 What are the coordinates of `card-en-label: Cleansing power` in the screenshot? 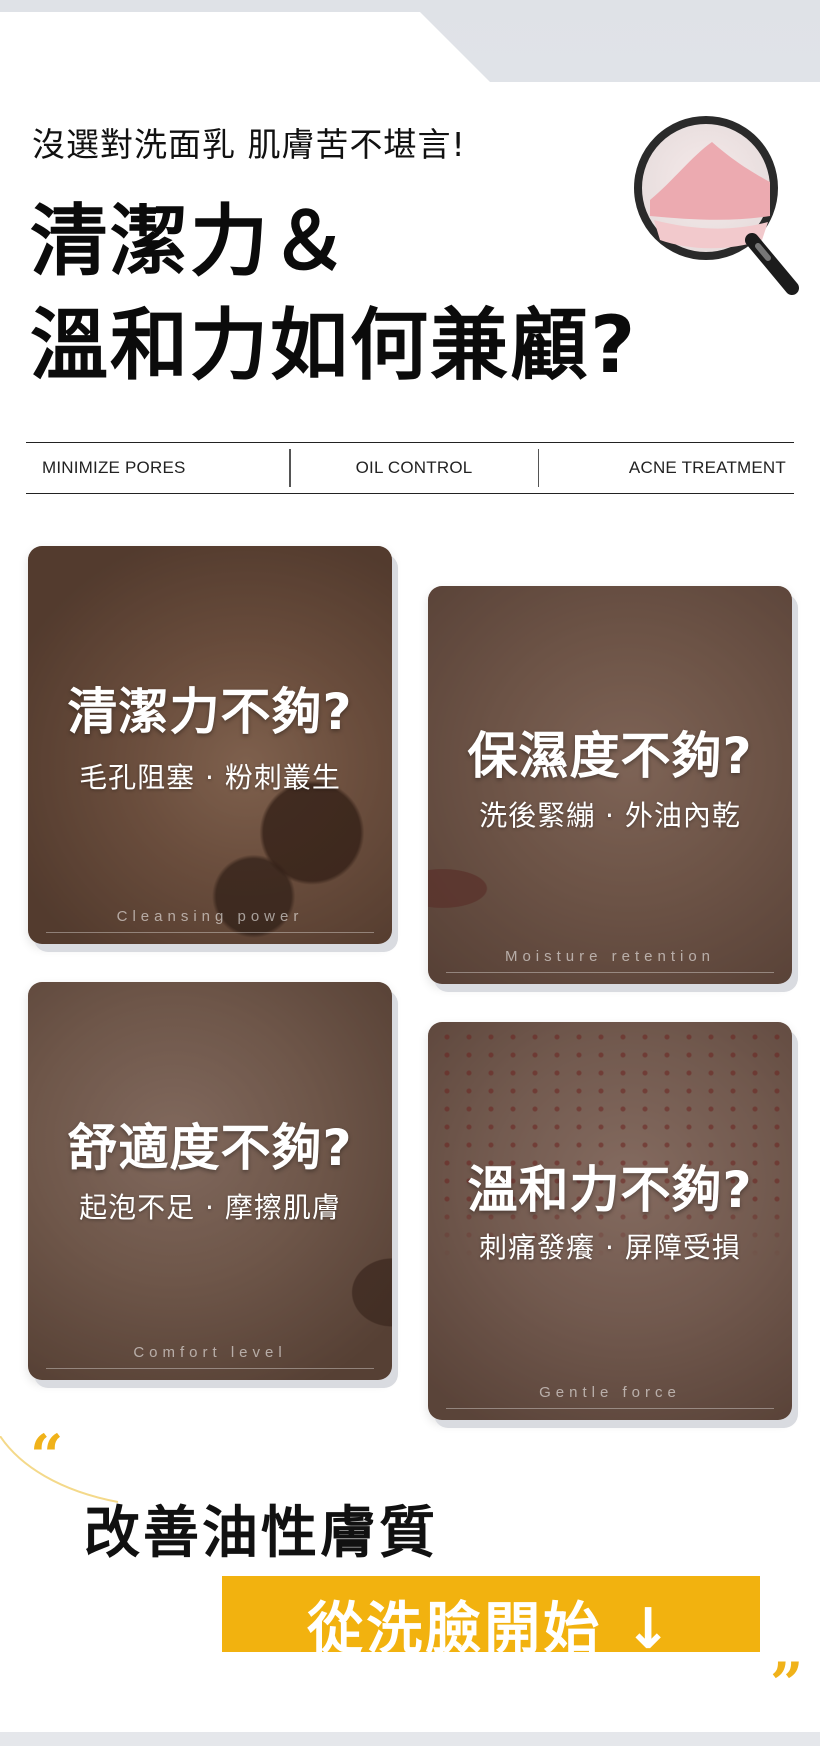 It's located at (210, 916).